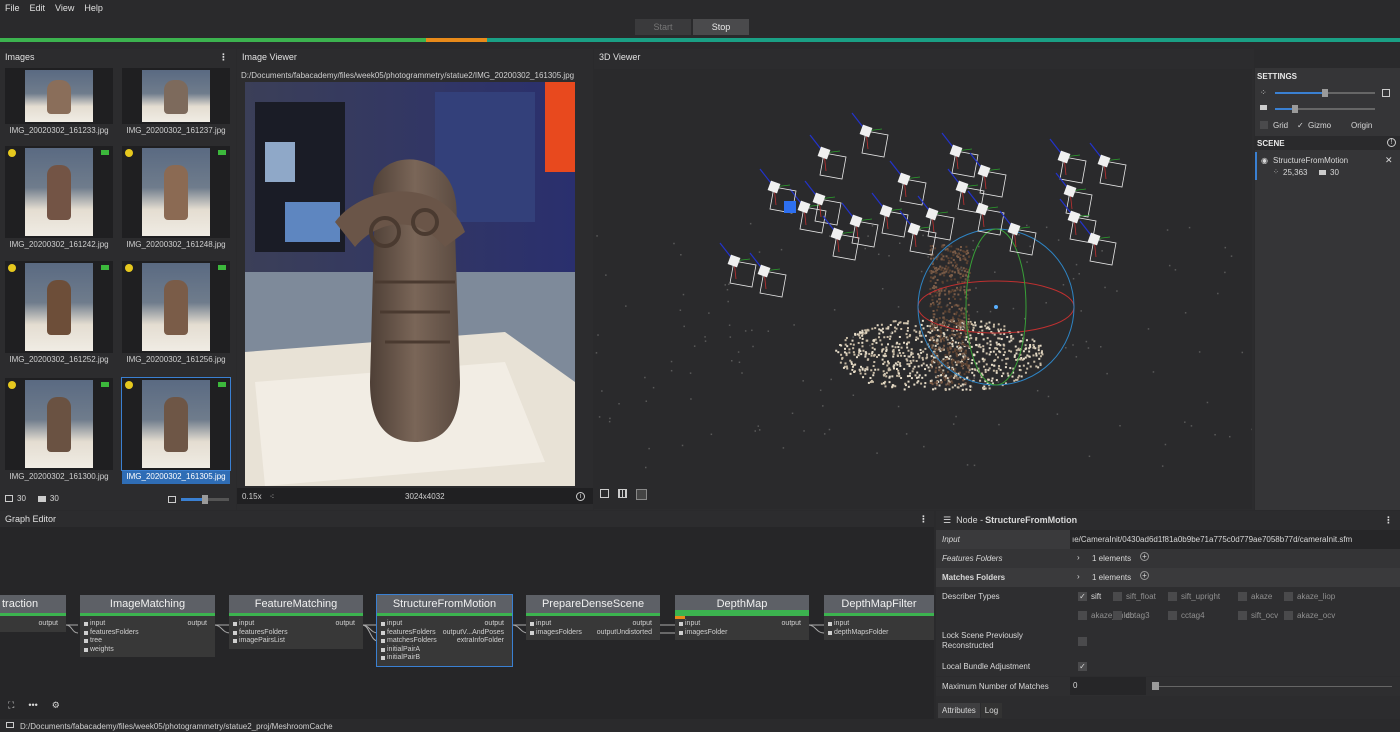  What do you see at coordinates (1327, 166) in the screenshot?
I see `scene-item-structurefrommotion: ◉ StructureFromMotion ✕ ⁘ 25,363 30` at bounding box center [1327, 166].